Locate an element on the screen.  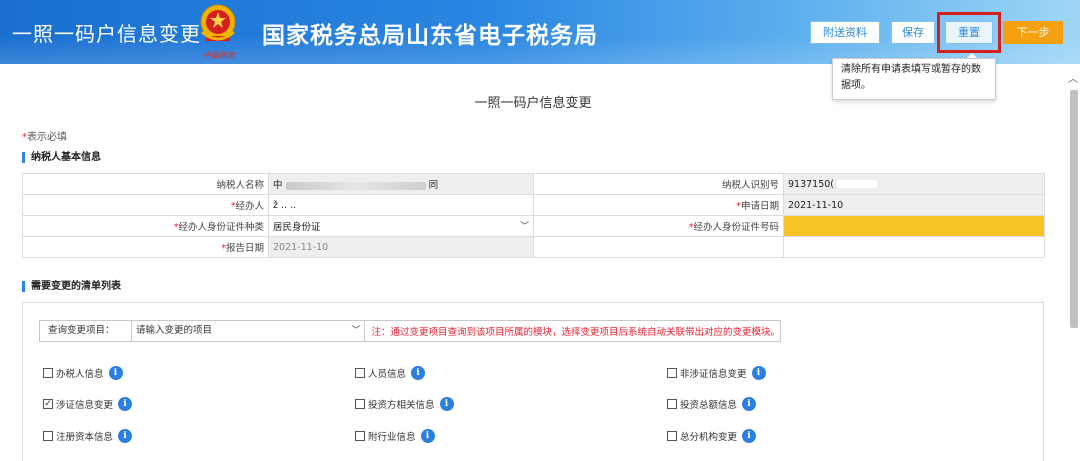
query-placeholder: 请输入变更的项目 is located at coordinates (173, 330).